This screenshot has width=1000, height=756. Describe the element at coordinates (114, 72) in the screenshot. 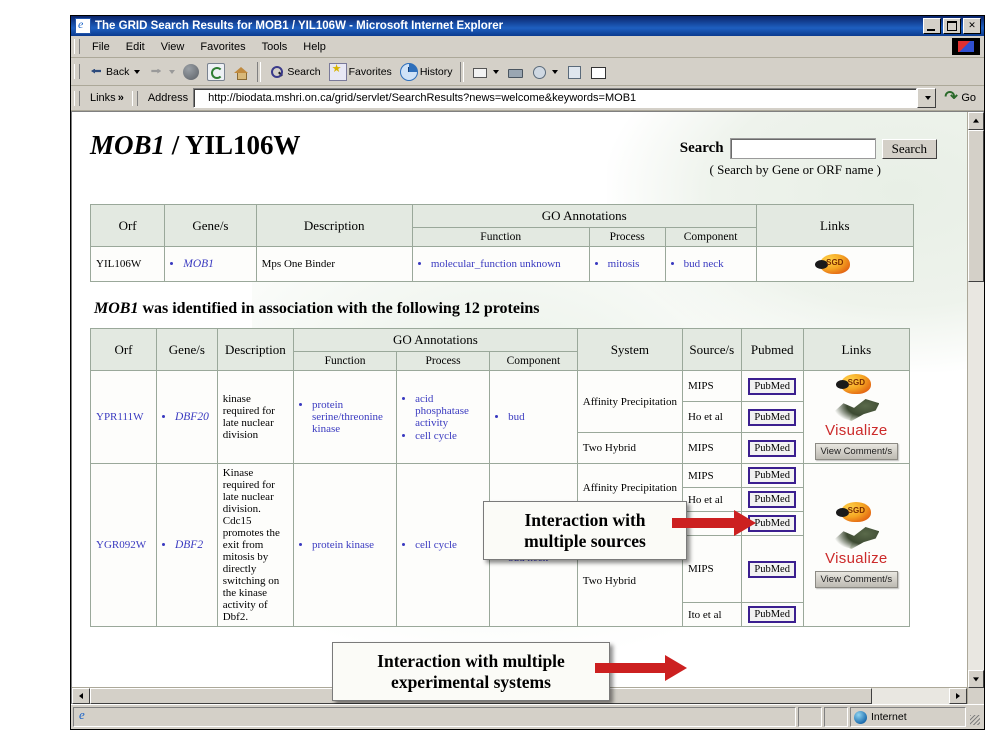

I see `back-button: Back` at that location.